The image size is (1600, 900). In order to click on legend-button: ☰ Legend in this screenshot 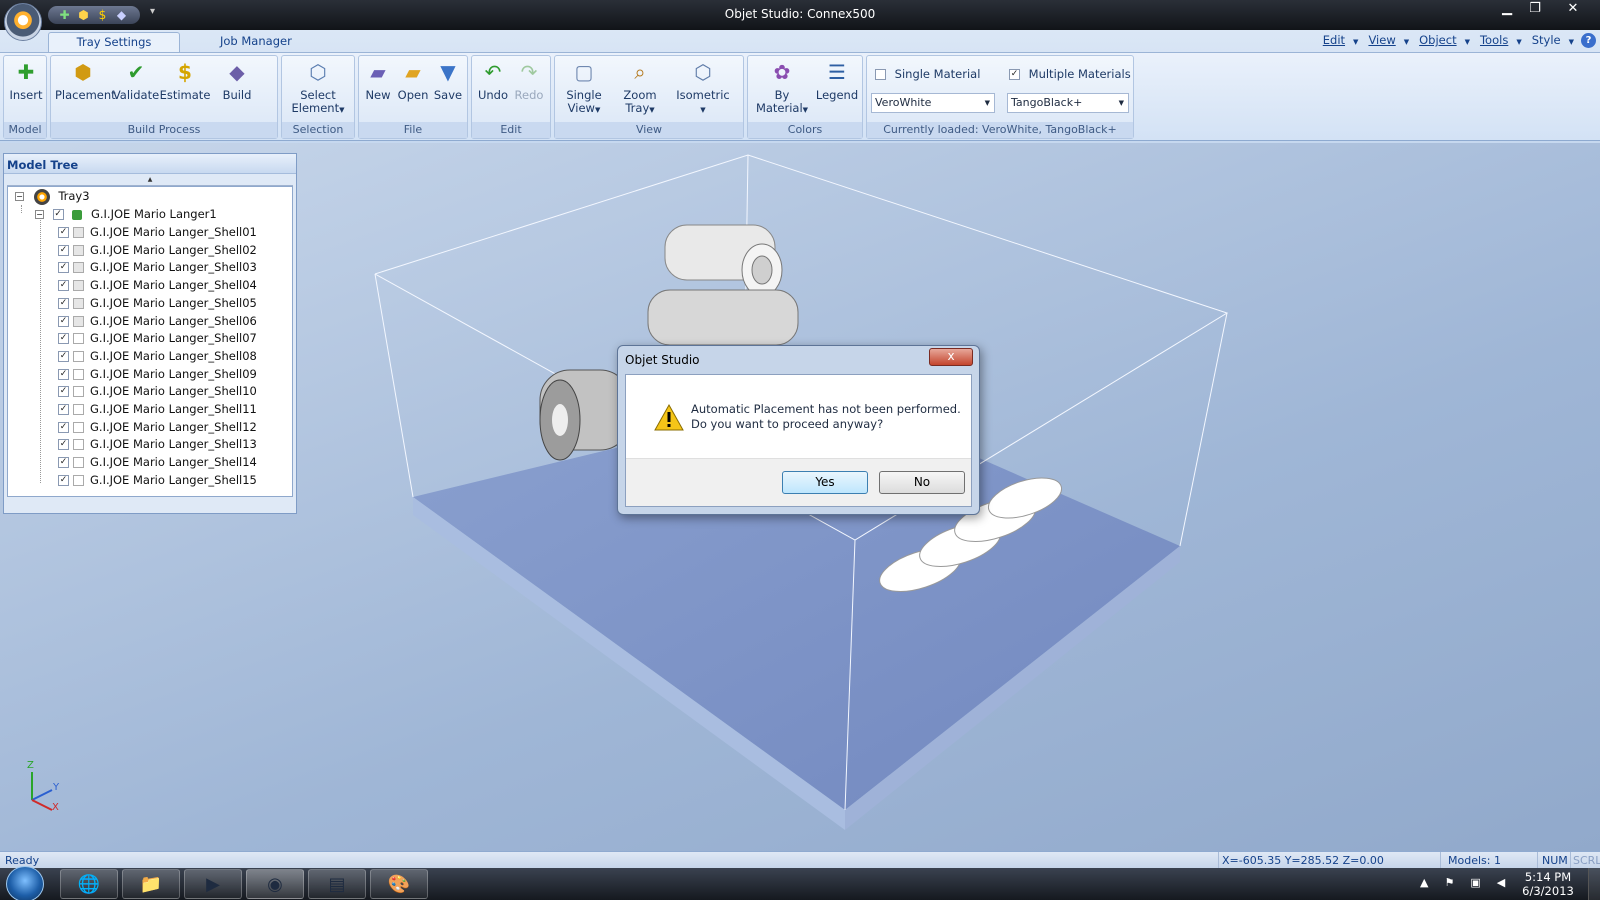, I will do `click(837, 80)`.